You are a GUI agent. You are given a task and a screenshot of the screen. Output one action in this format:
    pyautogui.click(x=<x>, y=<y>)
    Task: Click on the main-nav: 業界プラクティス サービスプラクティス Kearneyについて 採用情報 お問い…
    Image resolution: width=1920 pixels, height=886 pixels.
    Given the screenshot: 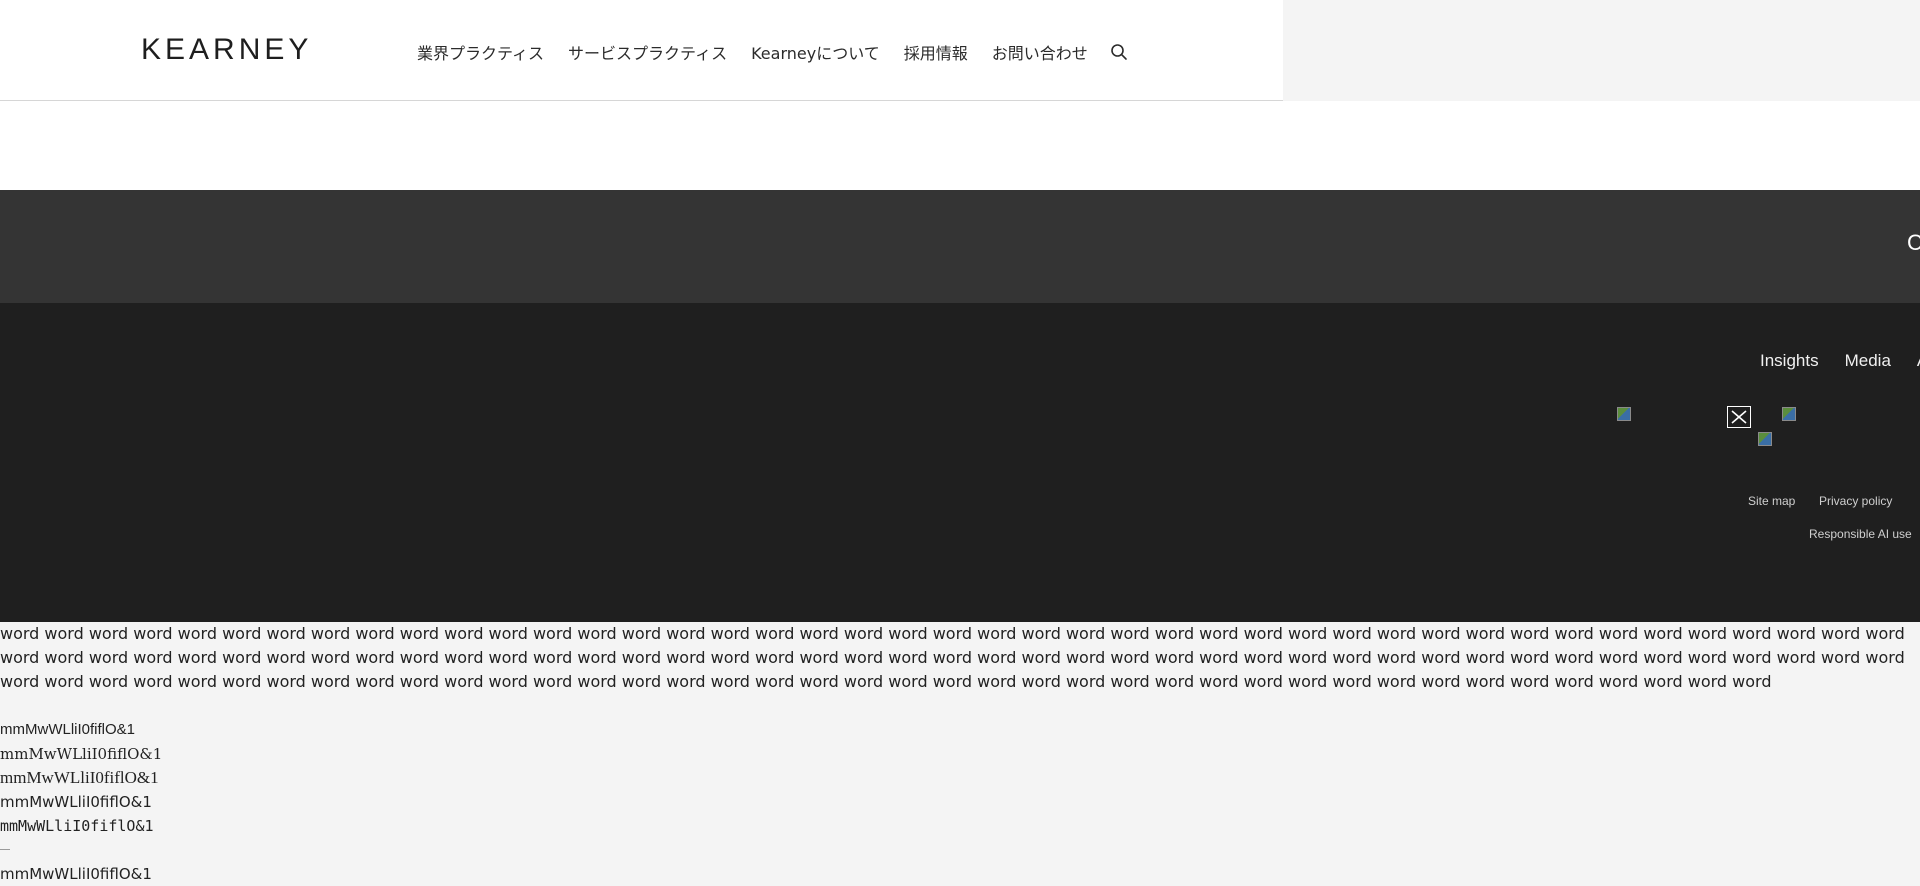 What is the action you would take?
    pyautogui.click(x=772, y=52)
    